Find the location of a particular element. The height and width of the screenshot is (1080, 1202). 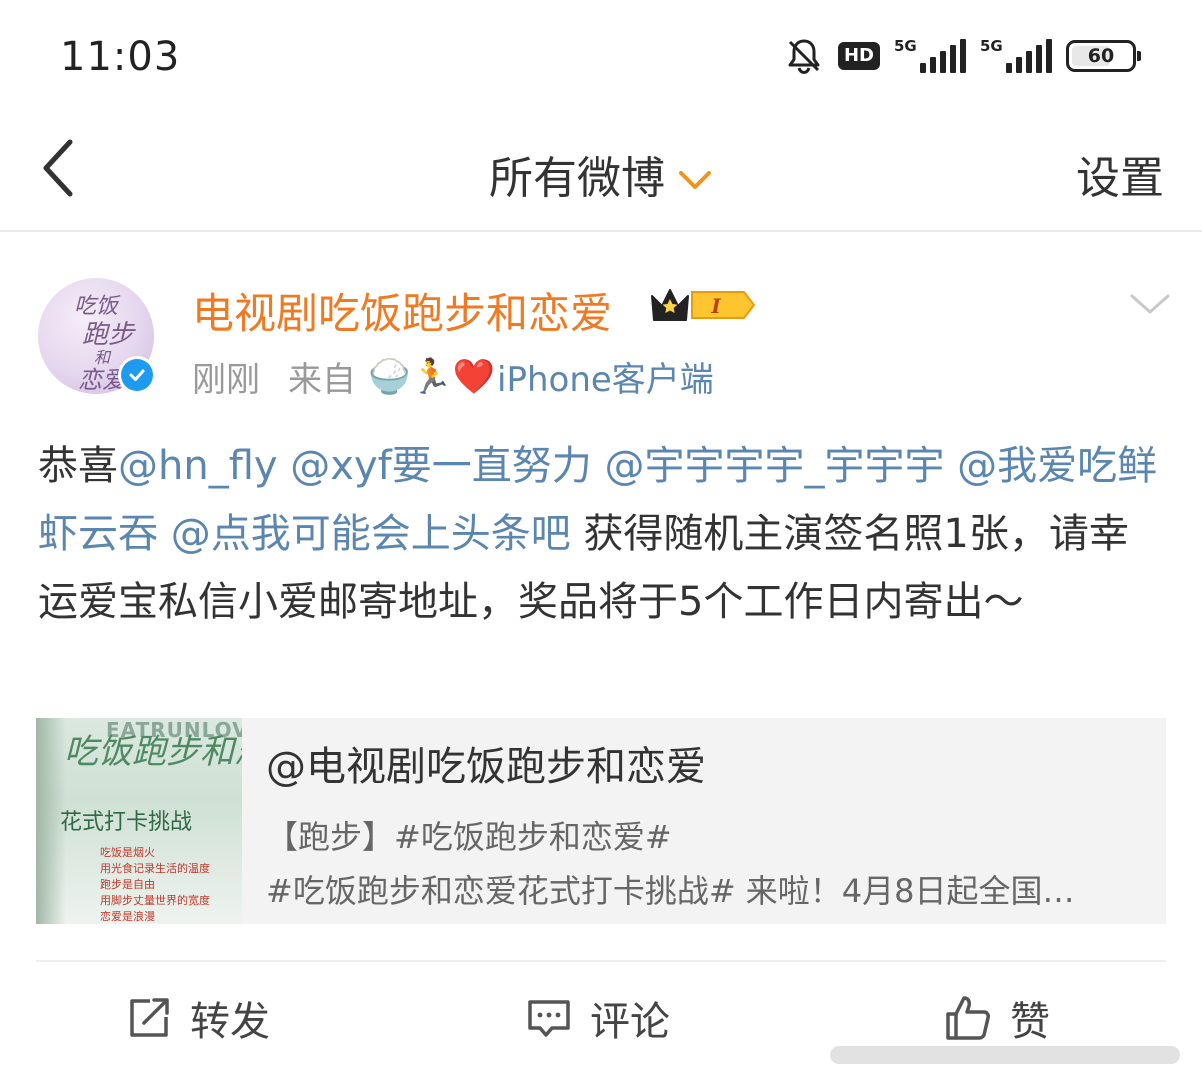

verified-badge-icon is located at coordinates (137, 375).